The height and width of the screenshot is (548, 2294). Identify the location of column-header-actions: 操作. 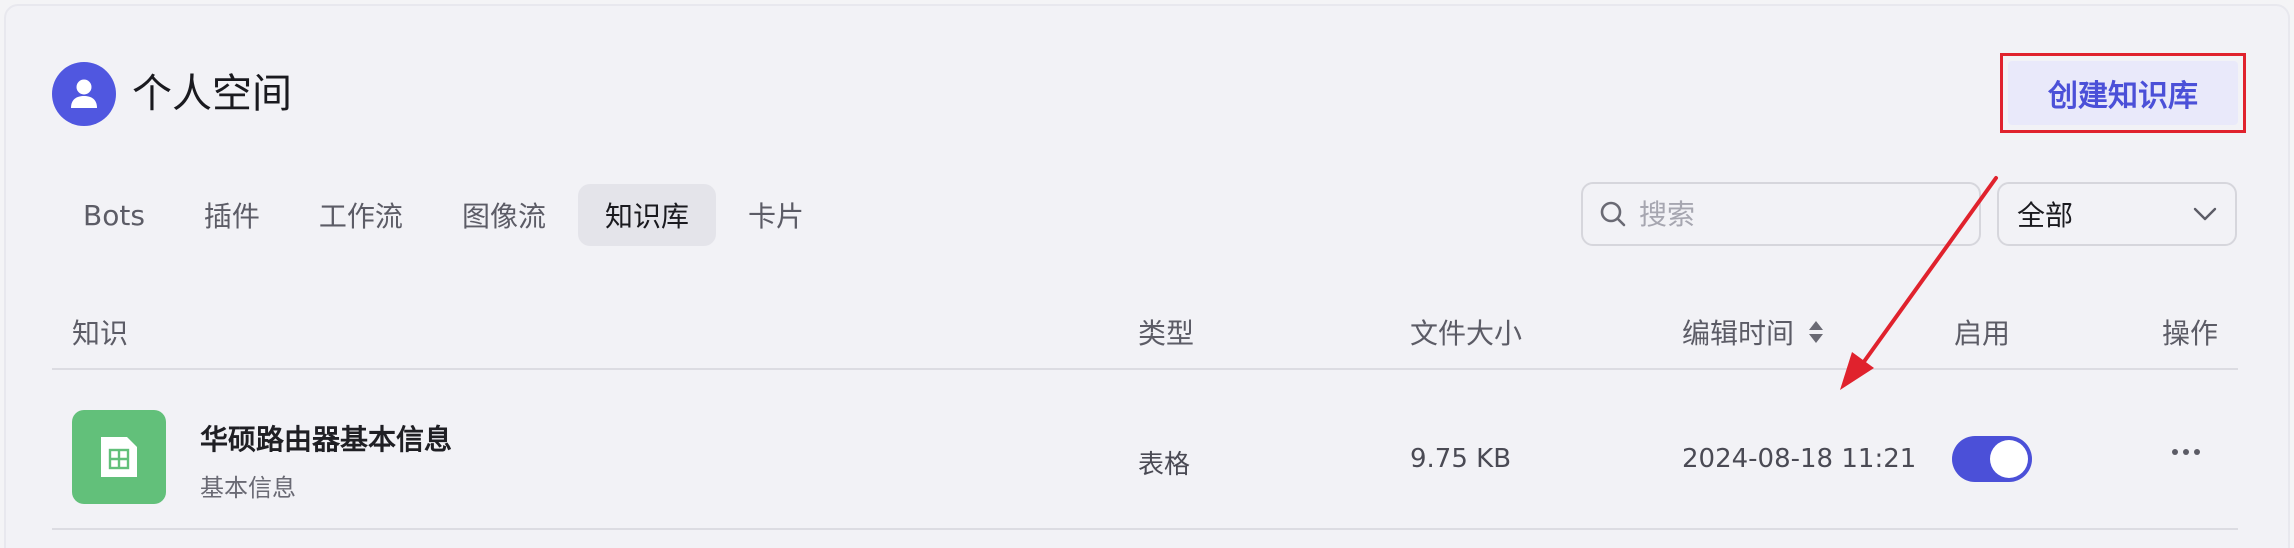
(2190, 333).